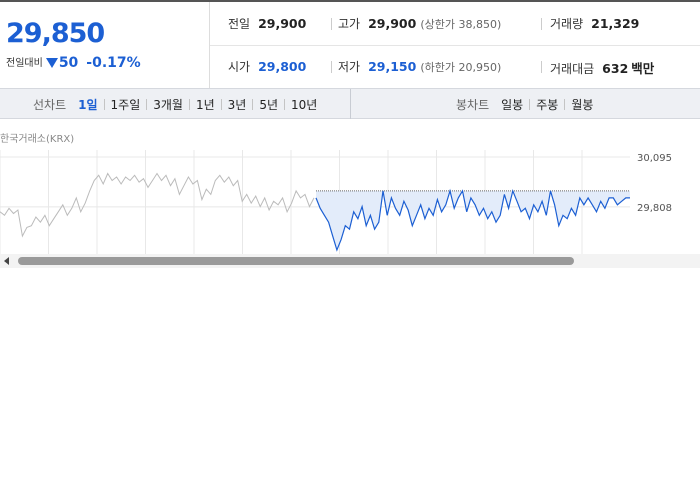  Describe the element at coordinates (420, 23) in the screenshot. I see `stat-high: 고가 29,900 (상한가 38,850)` at that location.